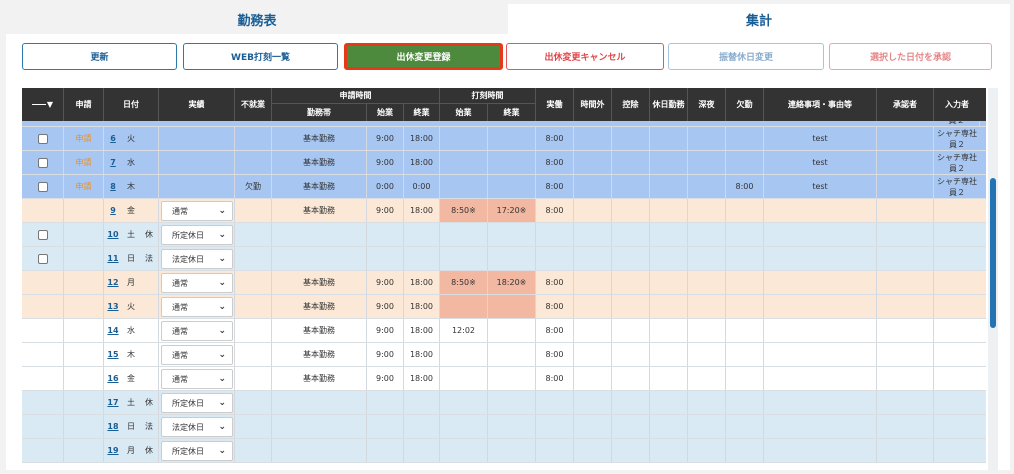  Describe the element at coordinates (707, 104) in the screenshot. I see `header-late-night: 深夜` at that location.